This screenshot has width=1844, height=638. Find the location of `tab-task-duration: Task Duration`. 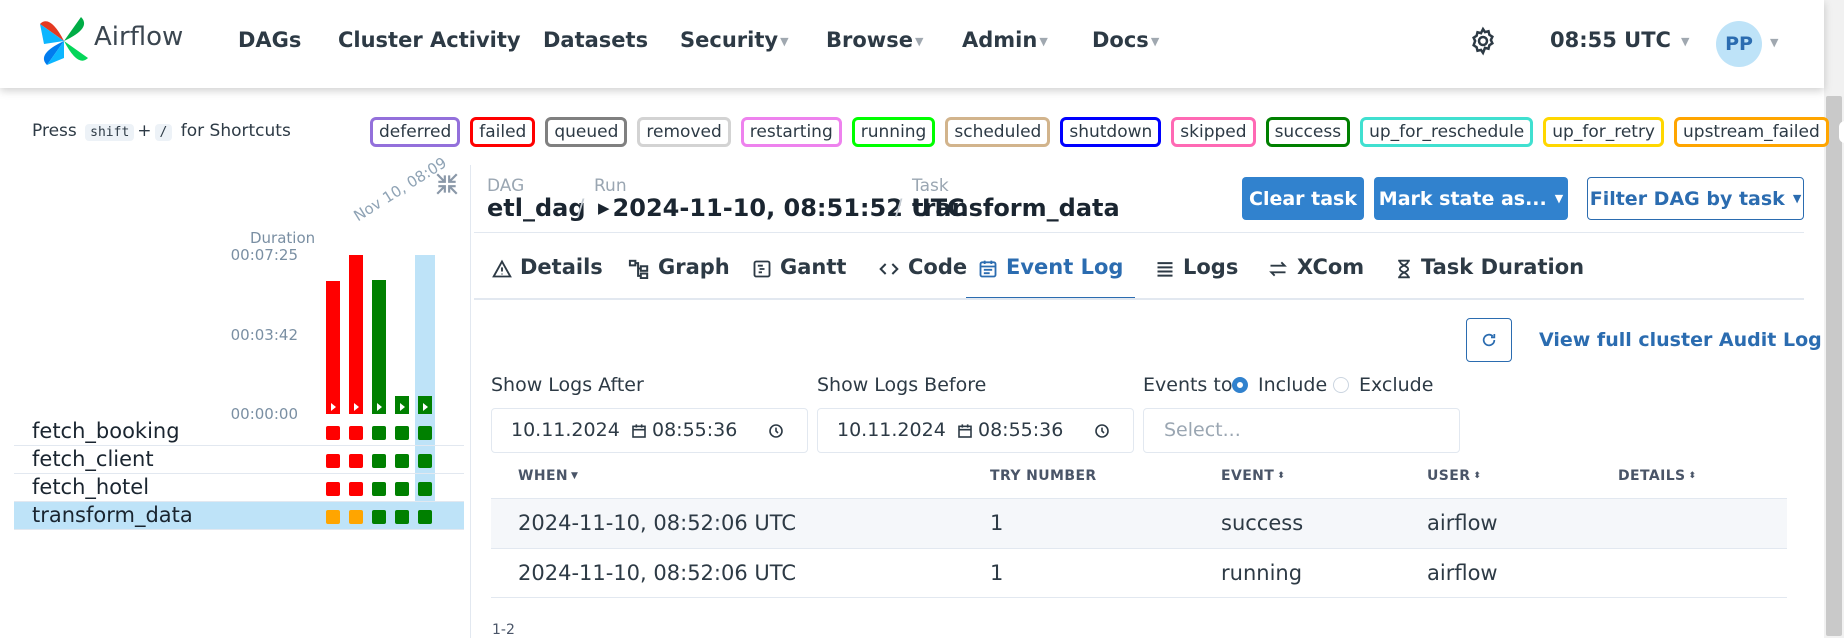

tab-task-duration: Task Duration is located at coordinates (1489, 277).